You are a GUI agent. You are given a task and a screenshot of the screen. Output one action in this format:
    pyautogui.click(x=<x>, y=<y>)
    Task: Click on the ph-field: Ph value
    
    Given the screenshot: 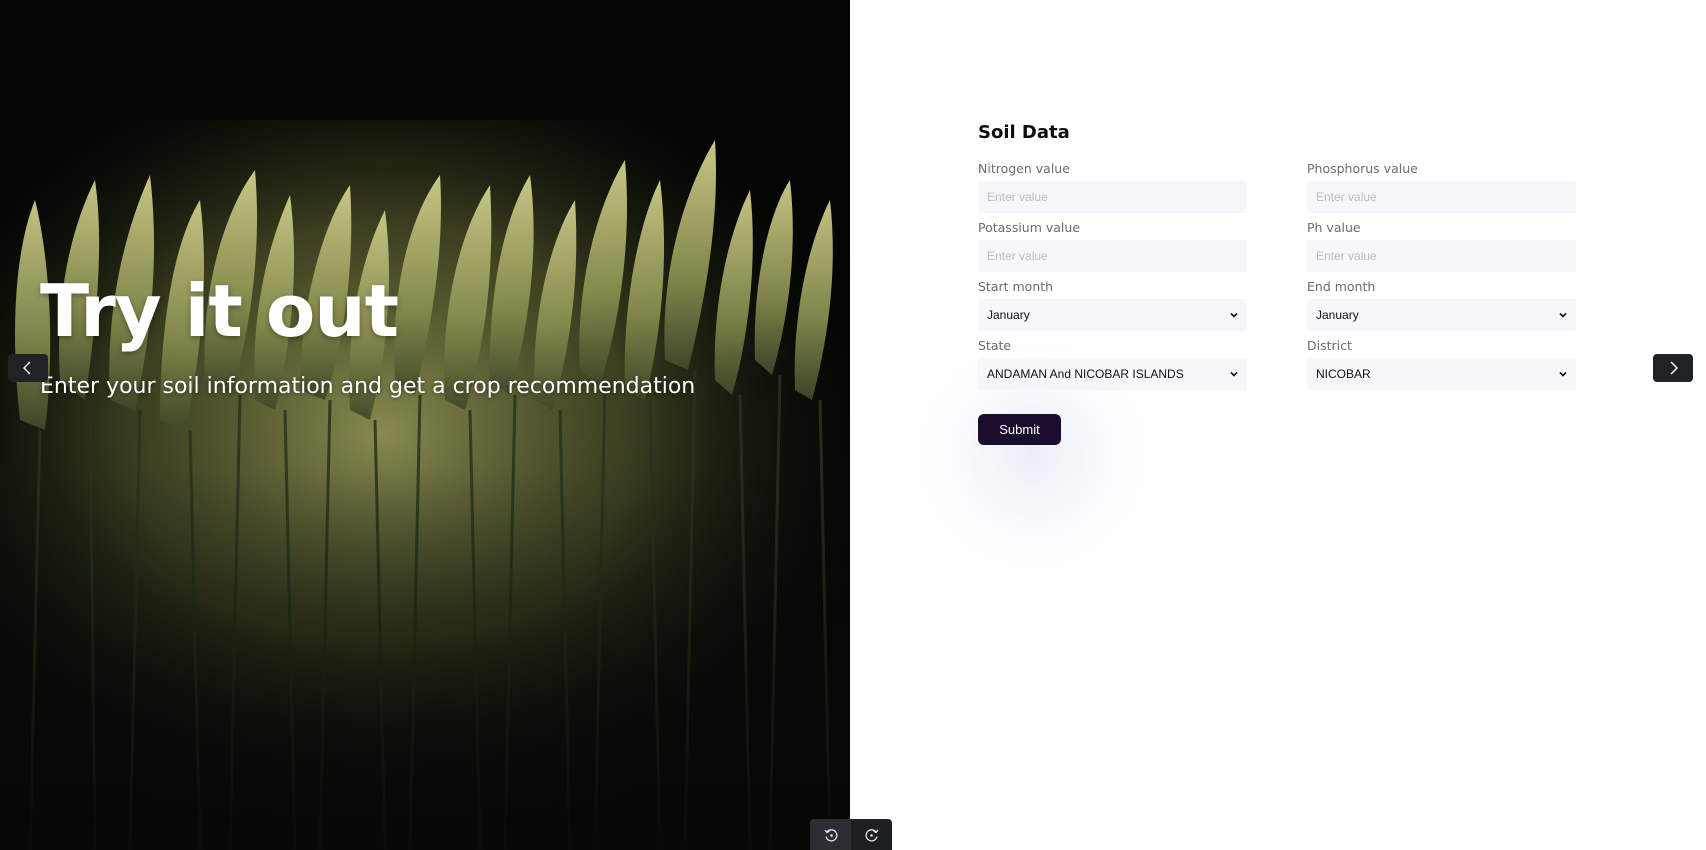 What is the action you would take?
    pyautogui.click(x=1441, y=246)
    